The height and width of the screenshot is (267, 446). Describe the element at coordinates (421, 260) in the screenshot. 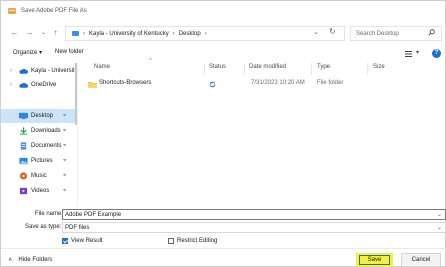

I see `cancel-button: Cancel` at that location.